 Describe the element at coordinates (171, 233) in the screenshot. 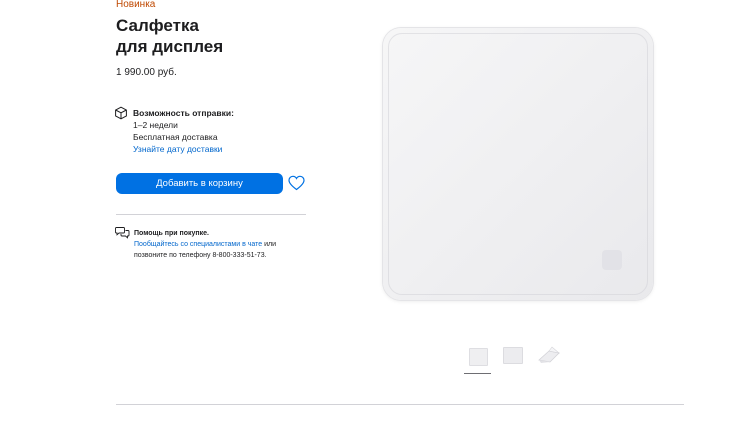

I see `help-heading: Помощь при покупке.` at that location.